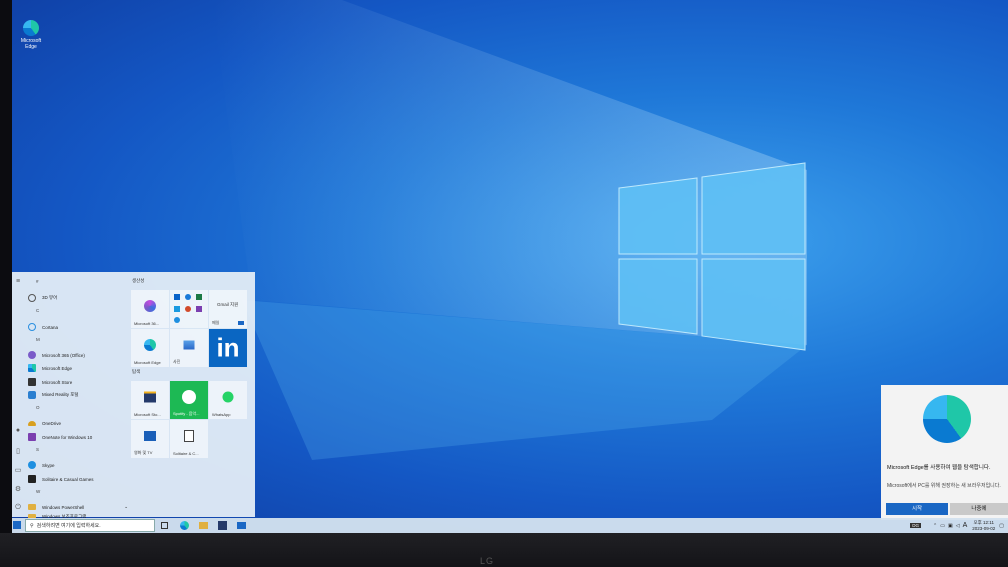  I want to click on tile-office-apps, so click(189, 309).